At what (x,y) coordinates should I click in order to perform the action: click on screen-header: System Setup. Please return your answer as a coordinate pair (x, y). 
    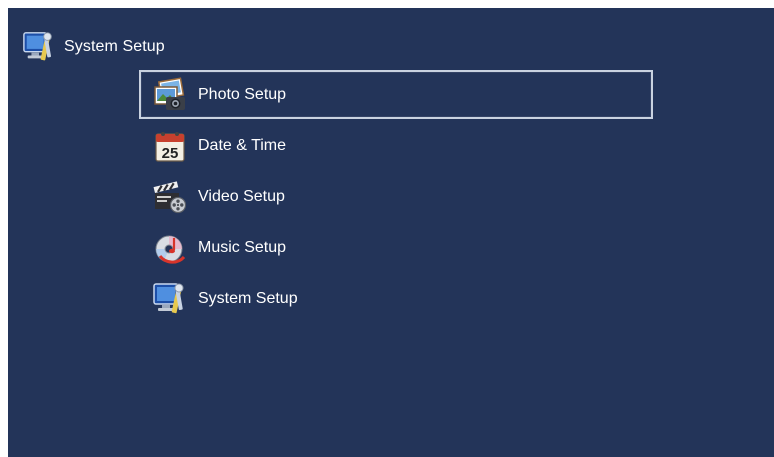
    Looking at the image, I should click on (93, 47).